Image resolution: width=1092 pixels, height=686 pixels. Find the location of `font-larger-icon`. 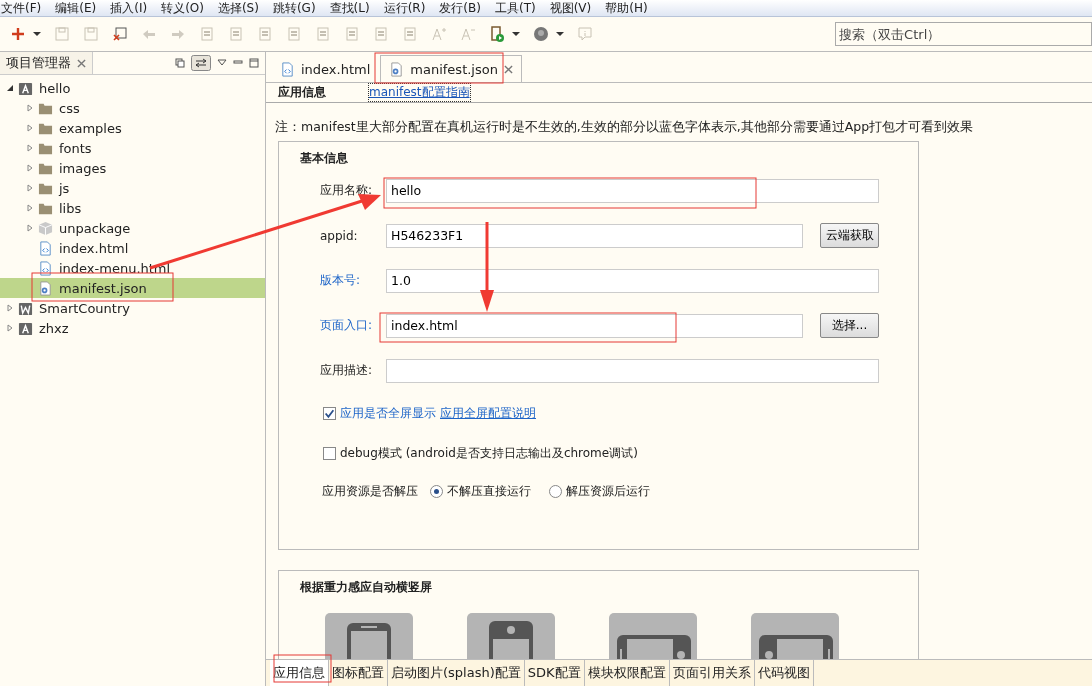

font-larger-icon is located at coordinates (439, 34).